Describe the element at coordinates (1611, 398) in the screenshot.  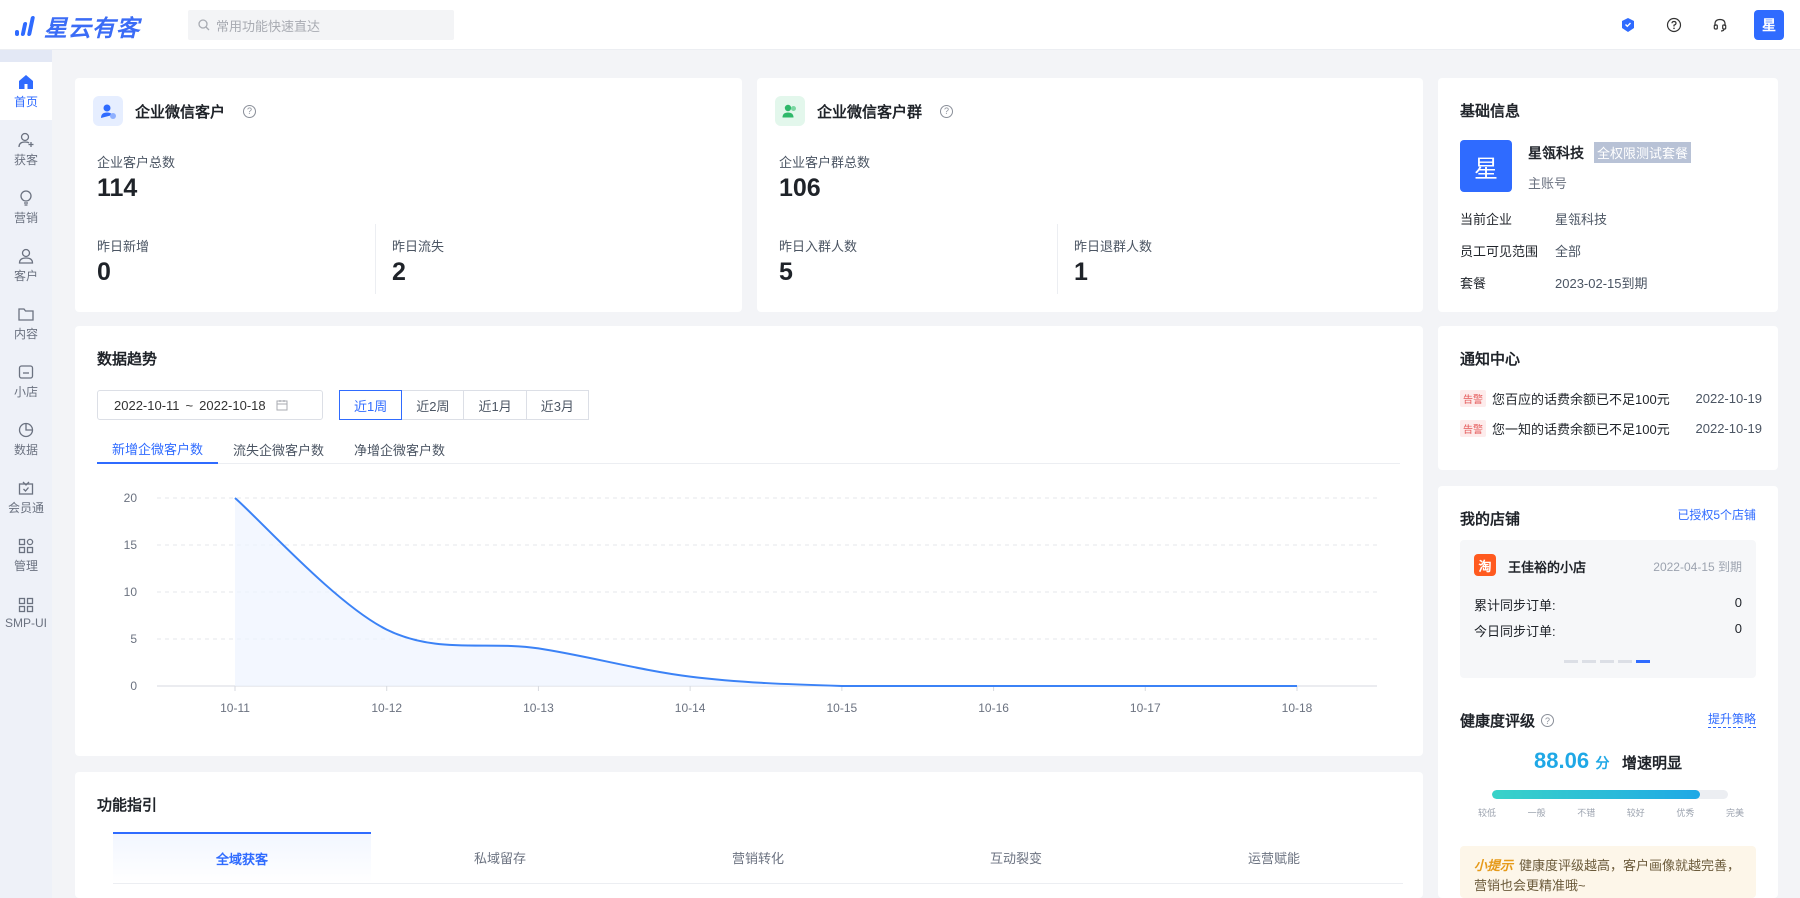
I see `notice-item: 告警 您百应的话费余额已不足100元 2022-10-19` at that location.